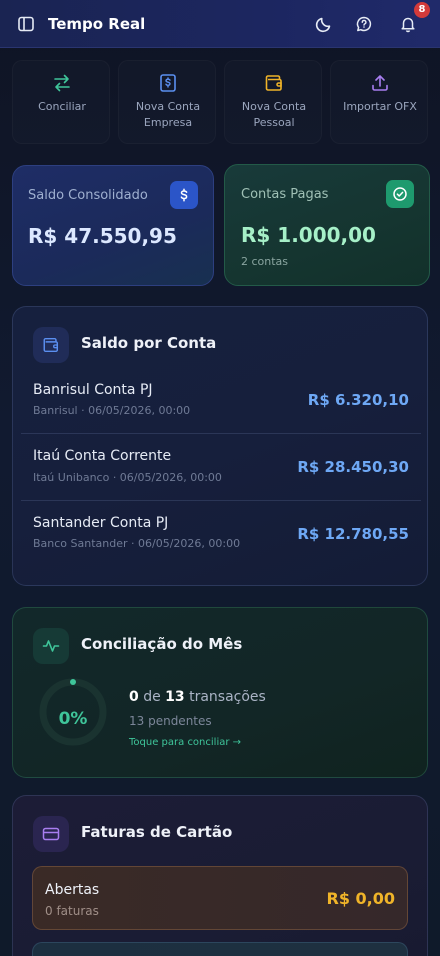 The height and width of the screenshot is (956, 440). I want to click on account-meta: Banco Santander · 06/05/2026, 00:00, so click(137, 543).